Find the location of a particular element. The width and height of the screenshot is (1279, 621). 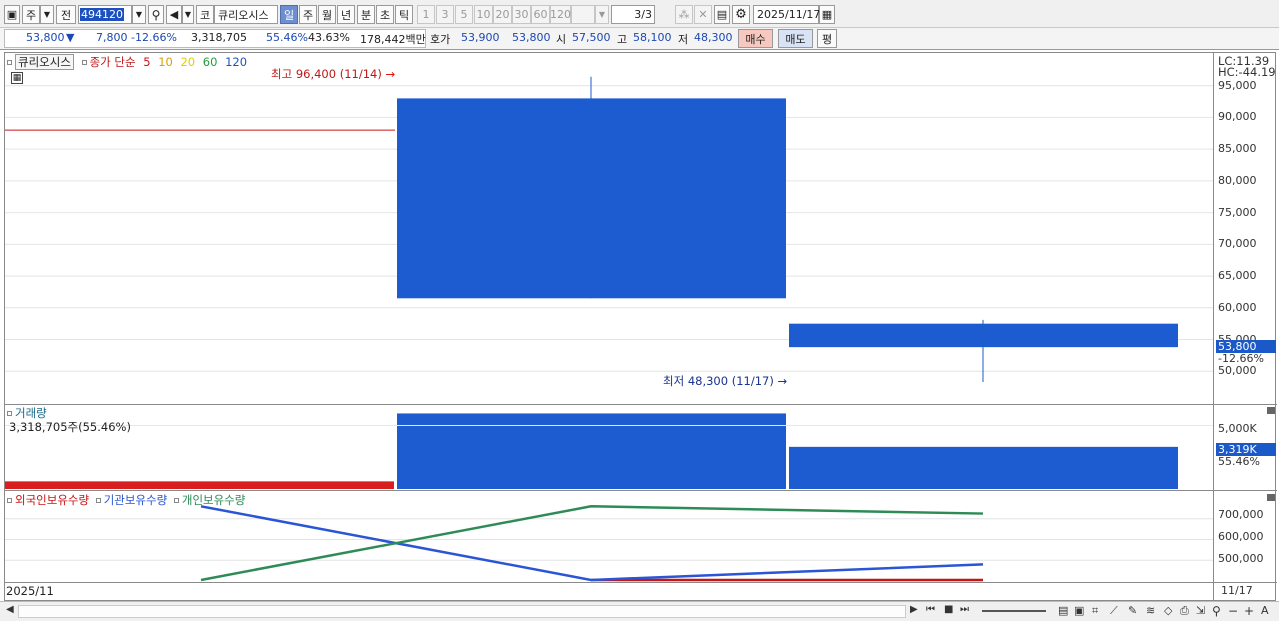

zoom-search-icon: ⚲ is located at coordinates (1216, 611).